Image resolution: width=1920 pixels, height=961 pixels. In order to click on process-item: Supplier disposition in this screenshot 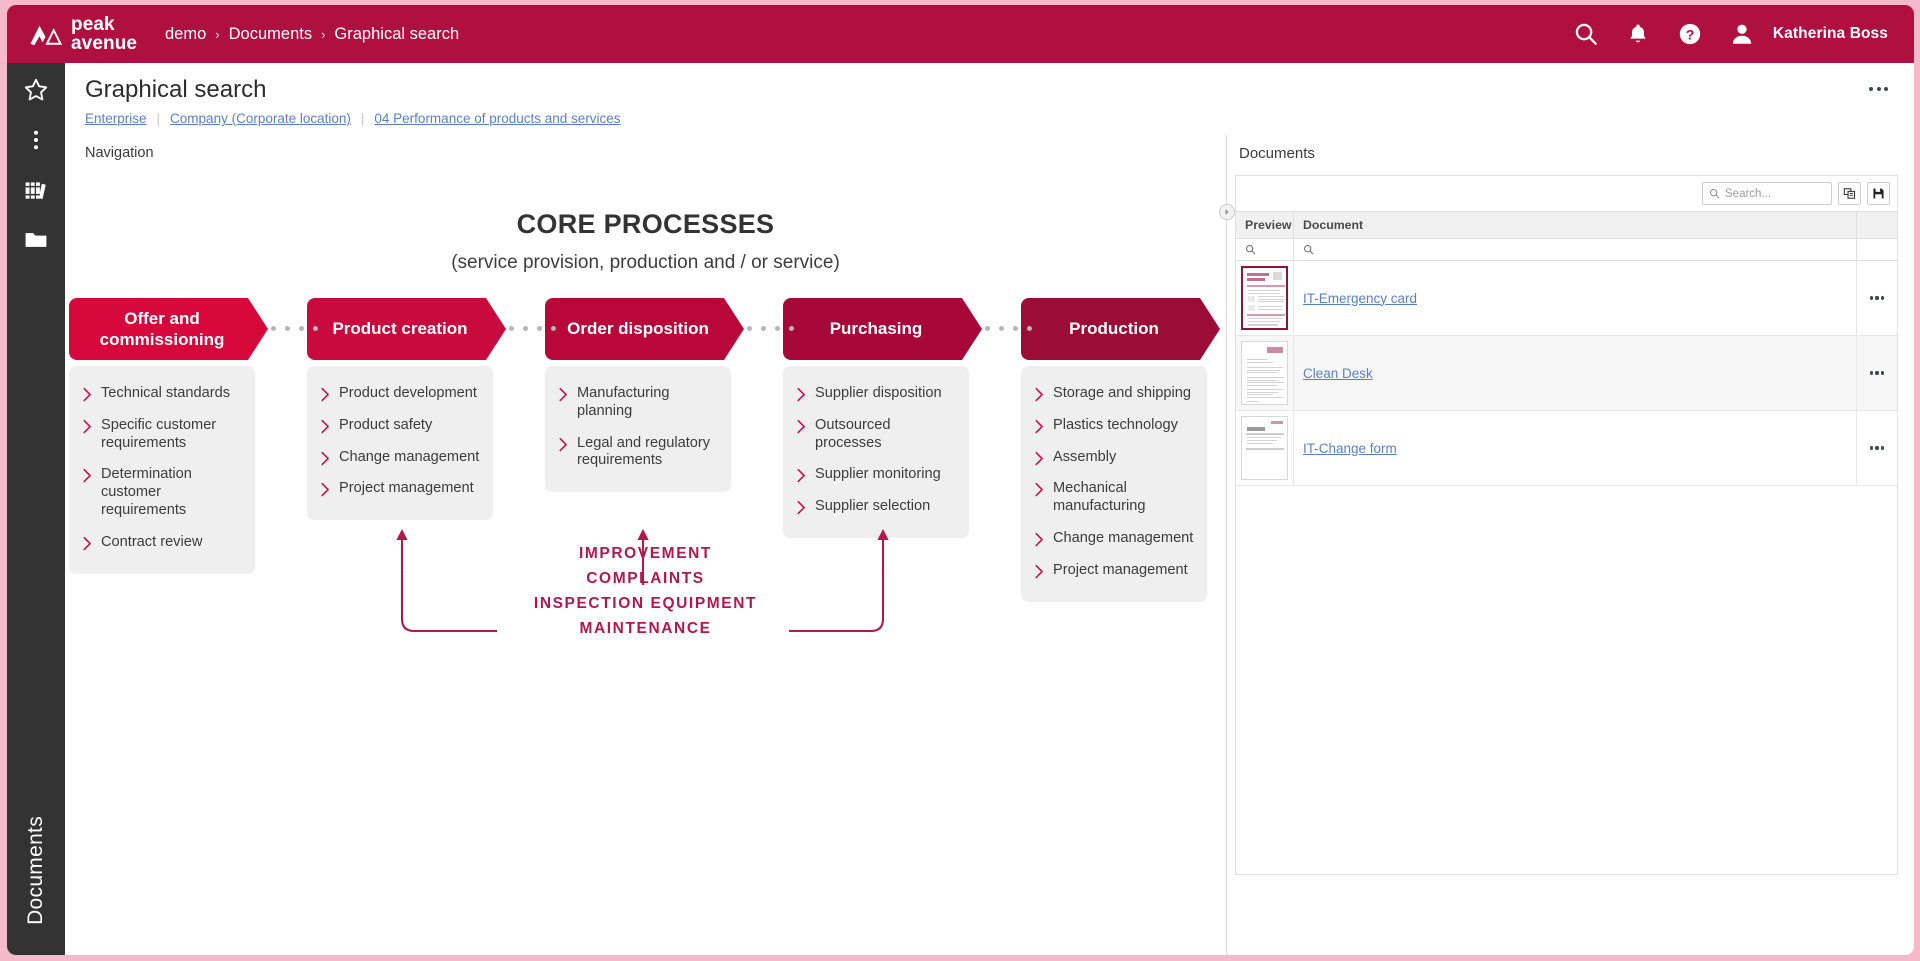, I will do `click(876, 394)`.